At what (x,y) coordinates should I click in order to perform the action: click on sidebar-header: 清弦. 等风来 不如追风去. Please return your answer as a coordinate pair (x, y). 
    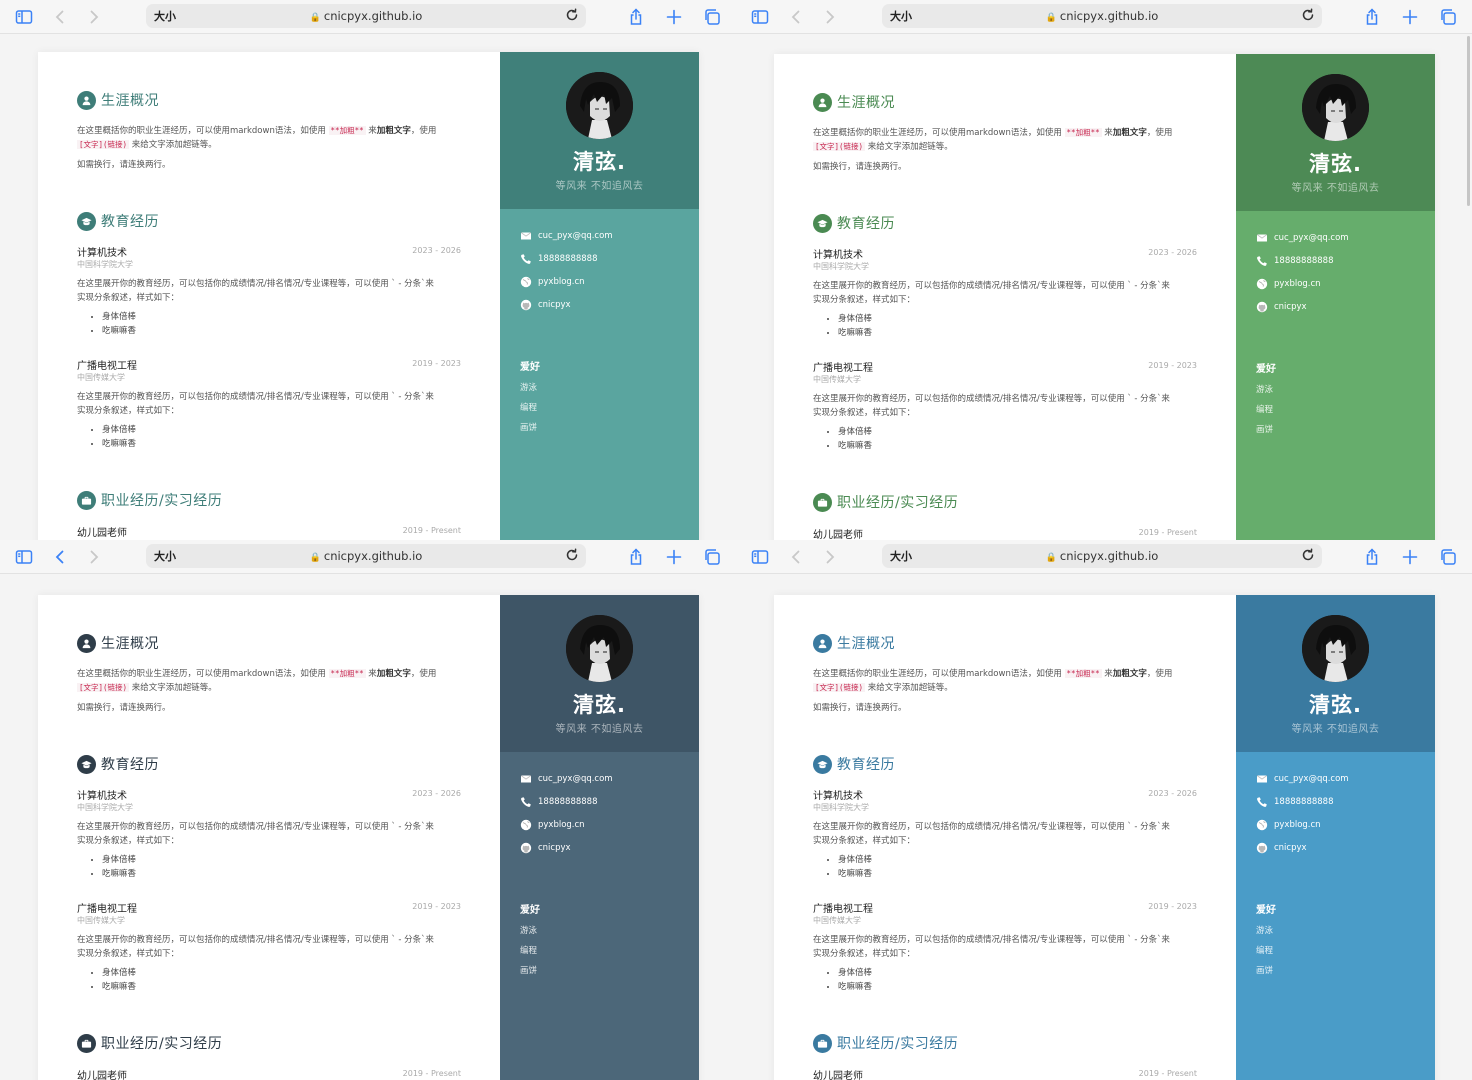
    Looking at the image, I should click on (599, 673).